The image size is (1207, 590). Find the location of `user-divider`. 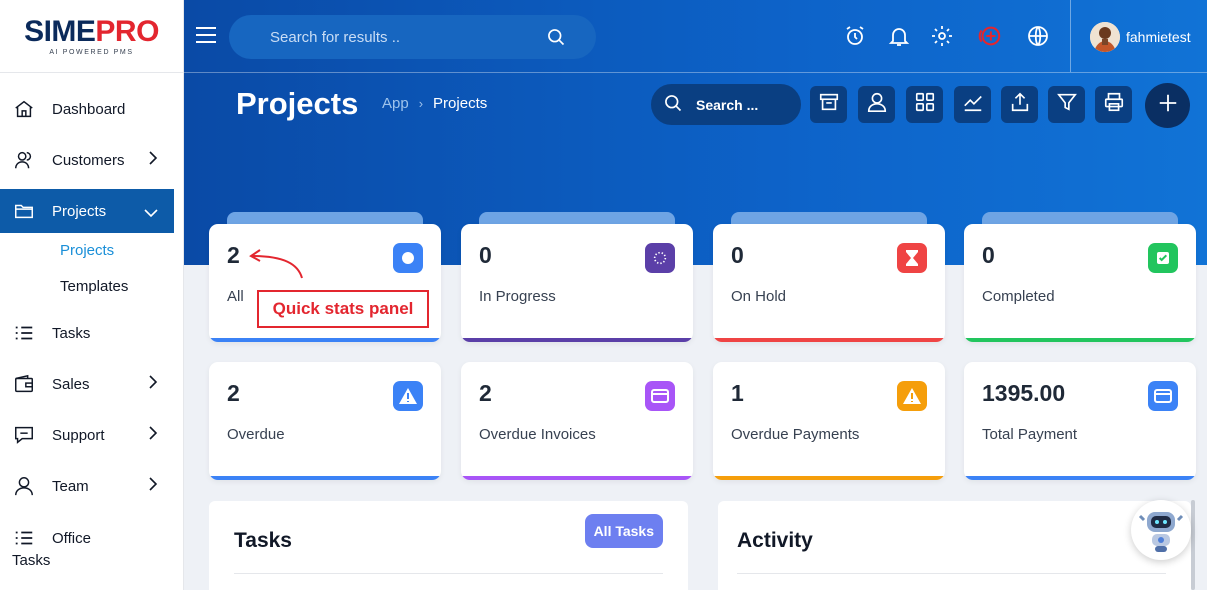

user-divider is located at coordinates (1070, 36).